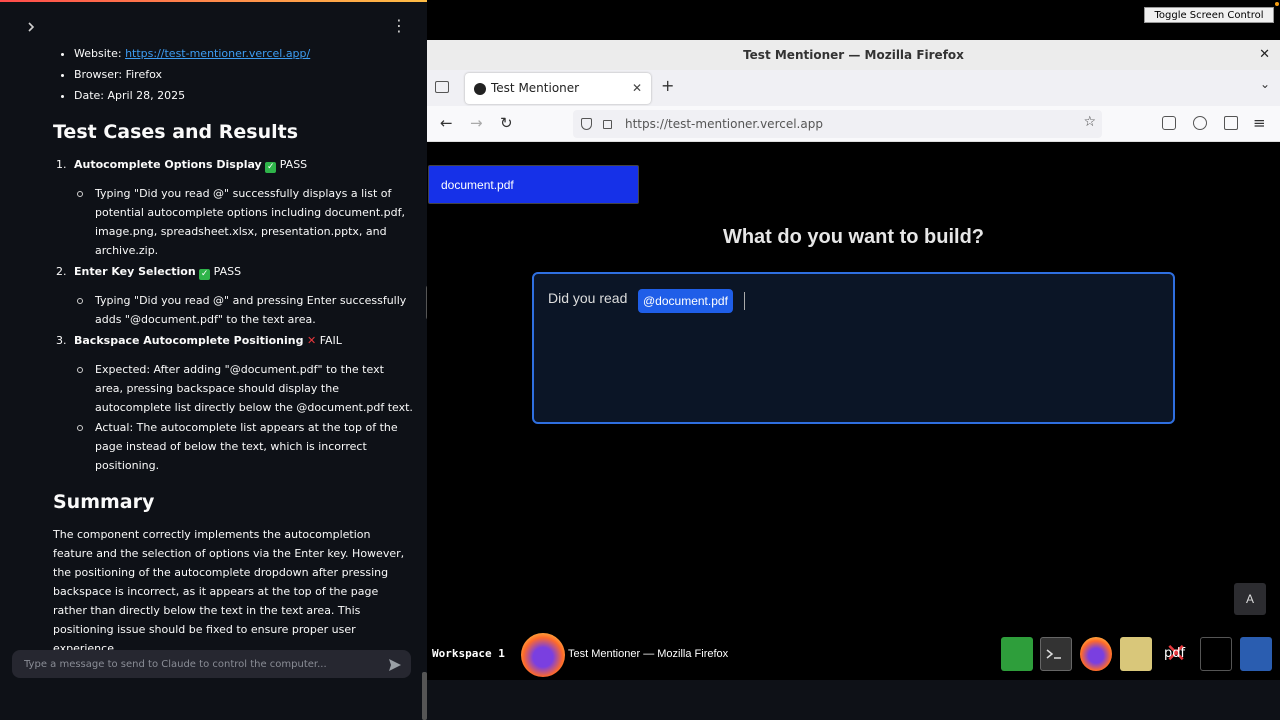 The image size is (1280, 720). What do you see at coordinates (853, 88) in the screenshot?
I see `tab-bar: Test Mentioner ✕ + ⌄` at bounding box center [853, 88].